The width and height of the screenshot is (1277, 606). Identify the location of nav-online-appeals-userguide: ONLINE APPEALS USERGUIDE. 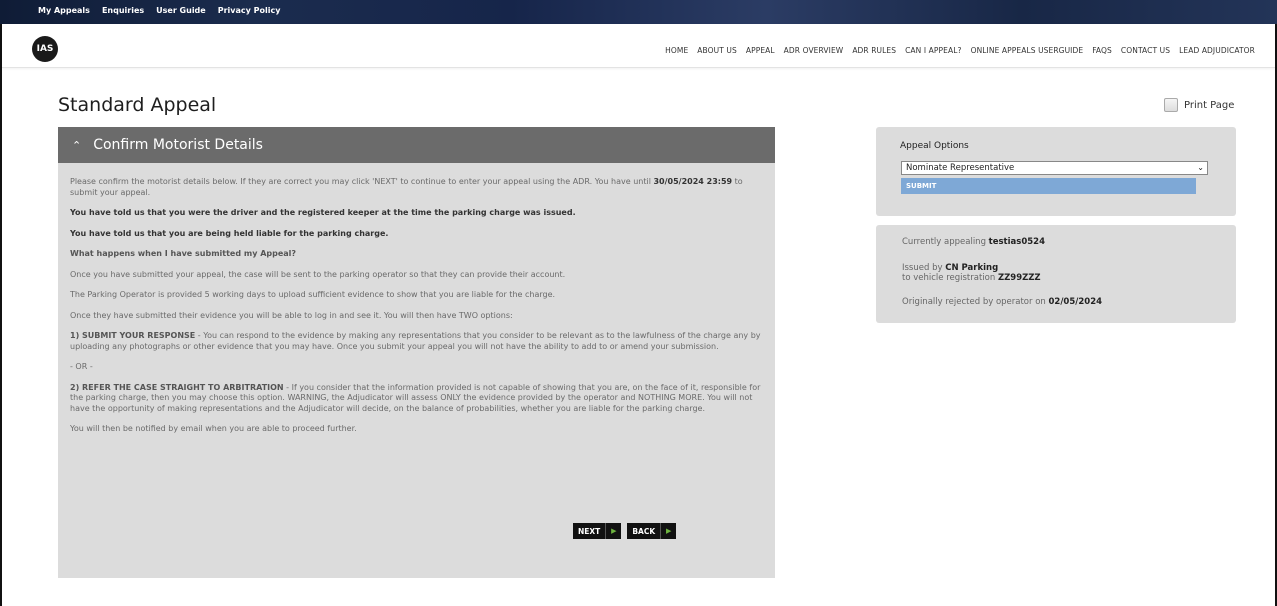
(1027, 50).